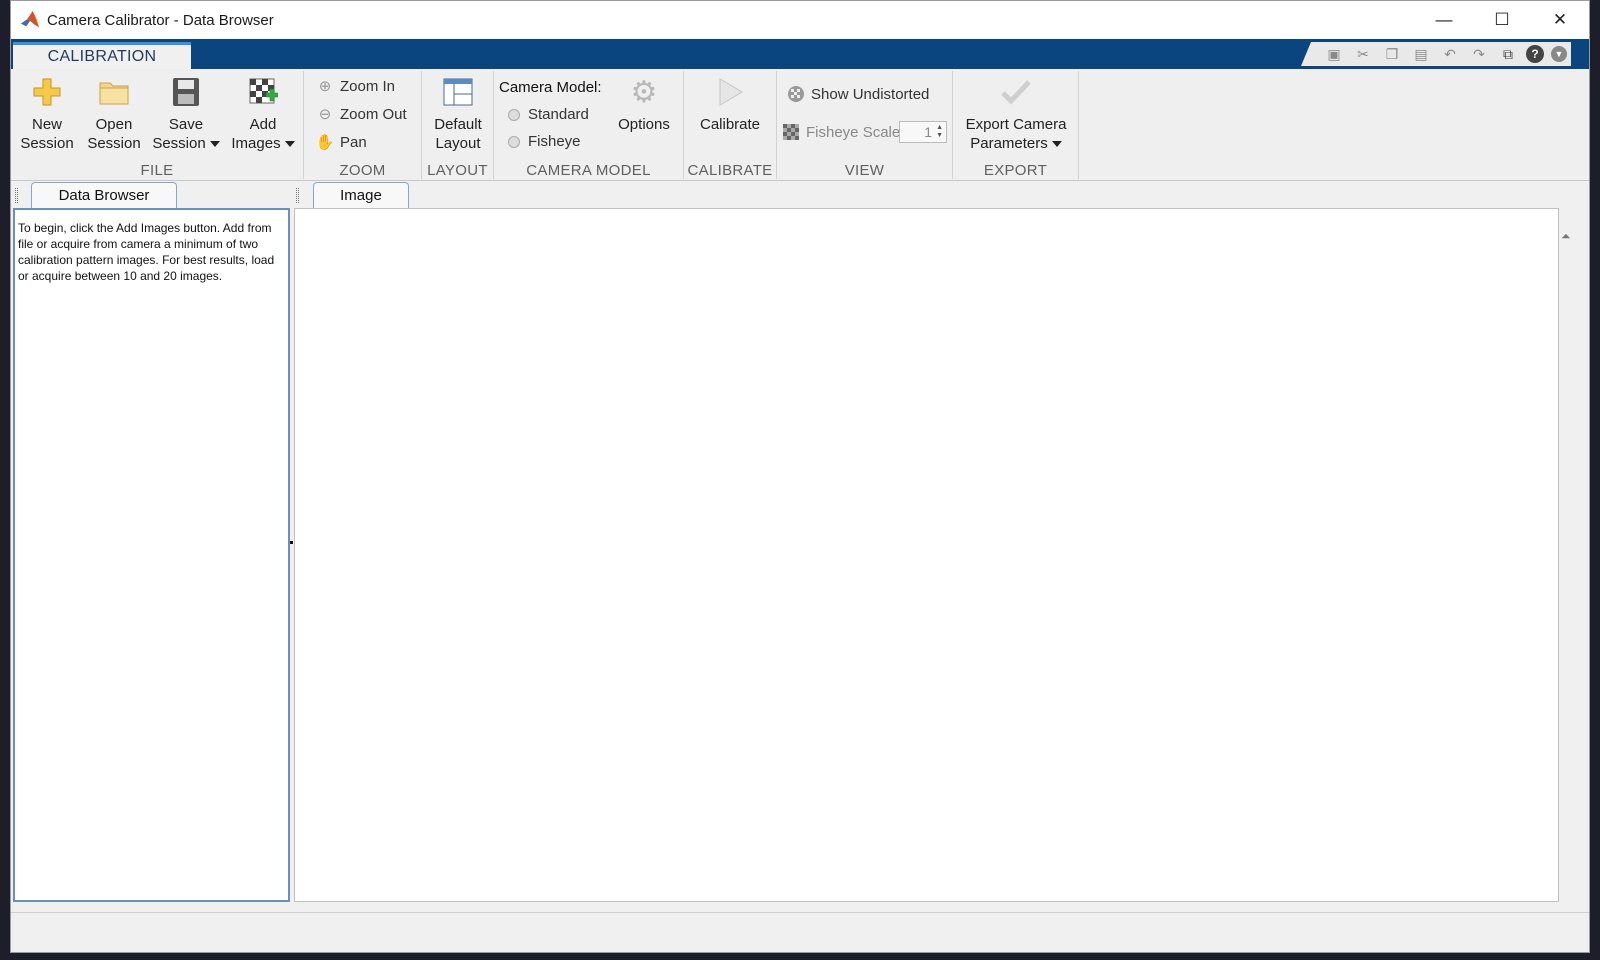 The image size is (1600, 960). Describe the element at coordinates (157, 170) in the screenshot. I see `group-label-file: FILE` at that location.